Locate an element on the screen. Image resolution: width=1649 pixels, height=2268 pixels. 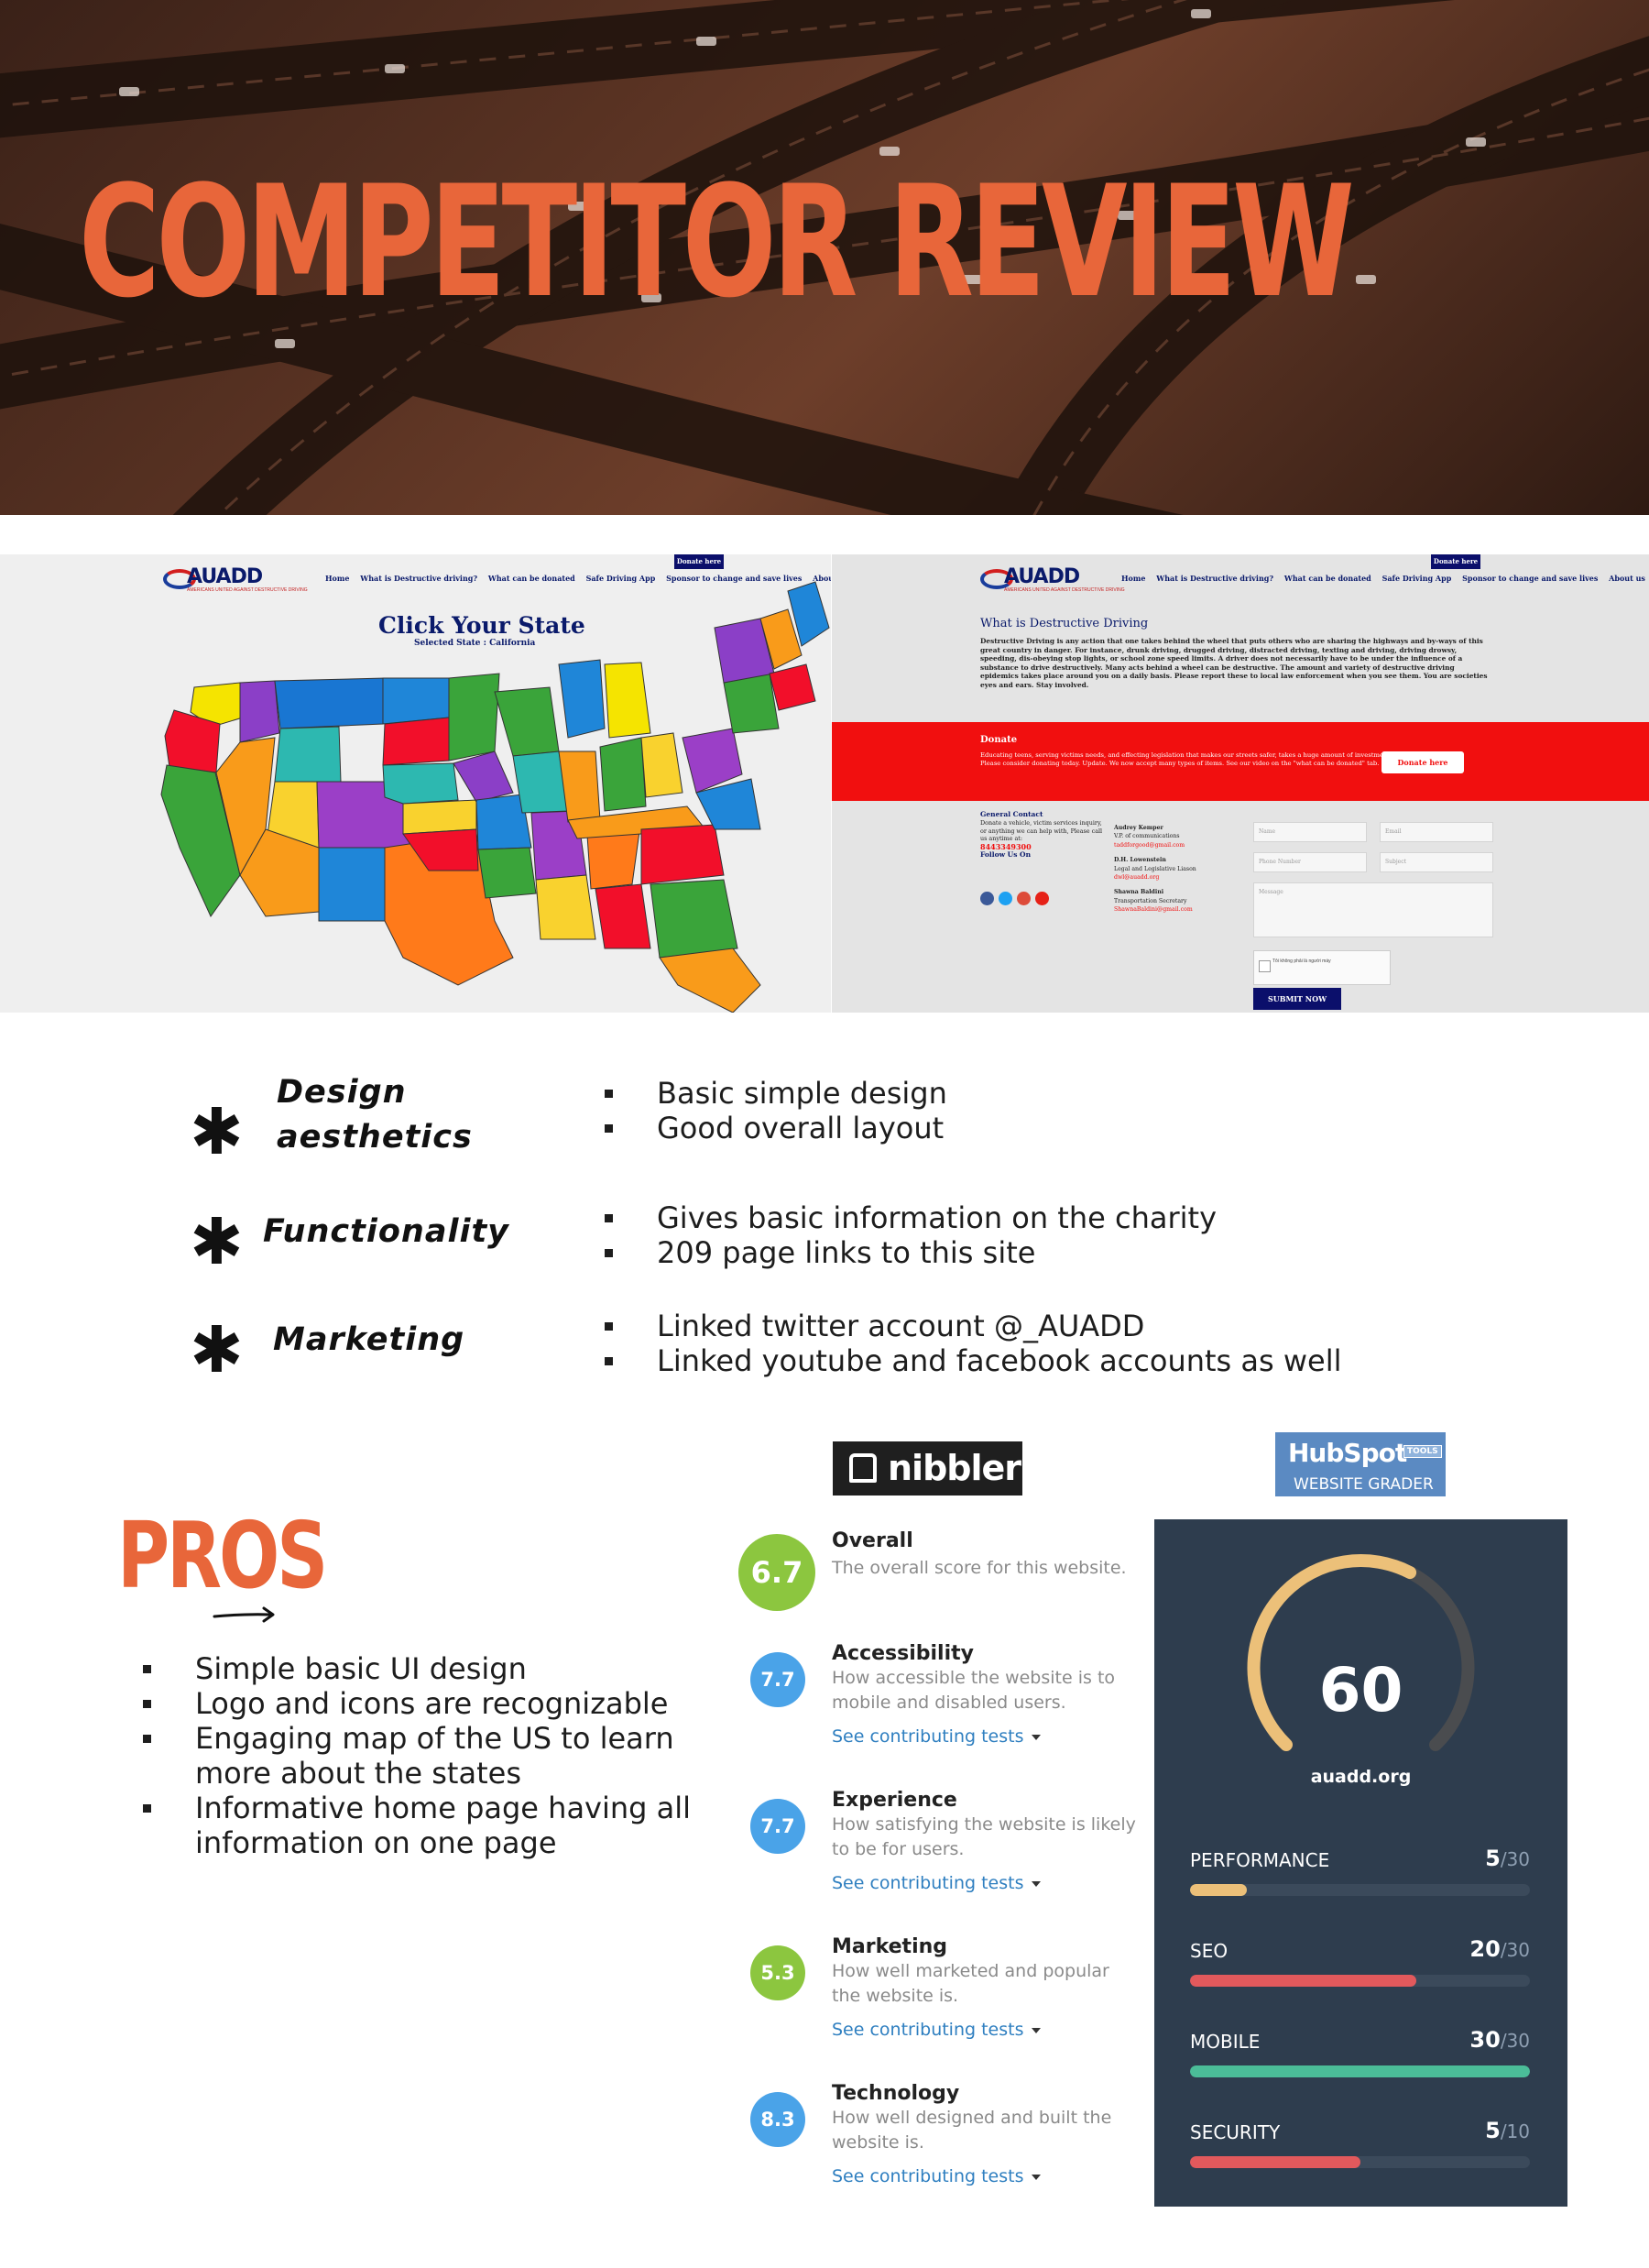
hubspot-logo: HubSpot TOOLS WEBSITE GRADER is located at coordinates (1360, 1464).